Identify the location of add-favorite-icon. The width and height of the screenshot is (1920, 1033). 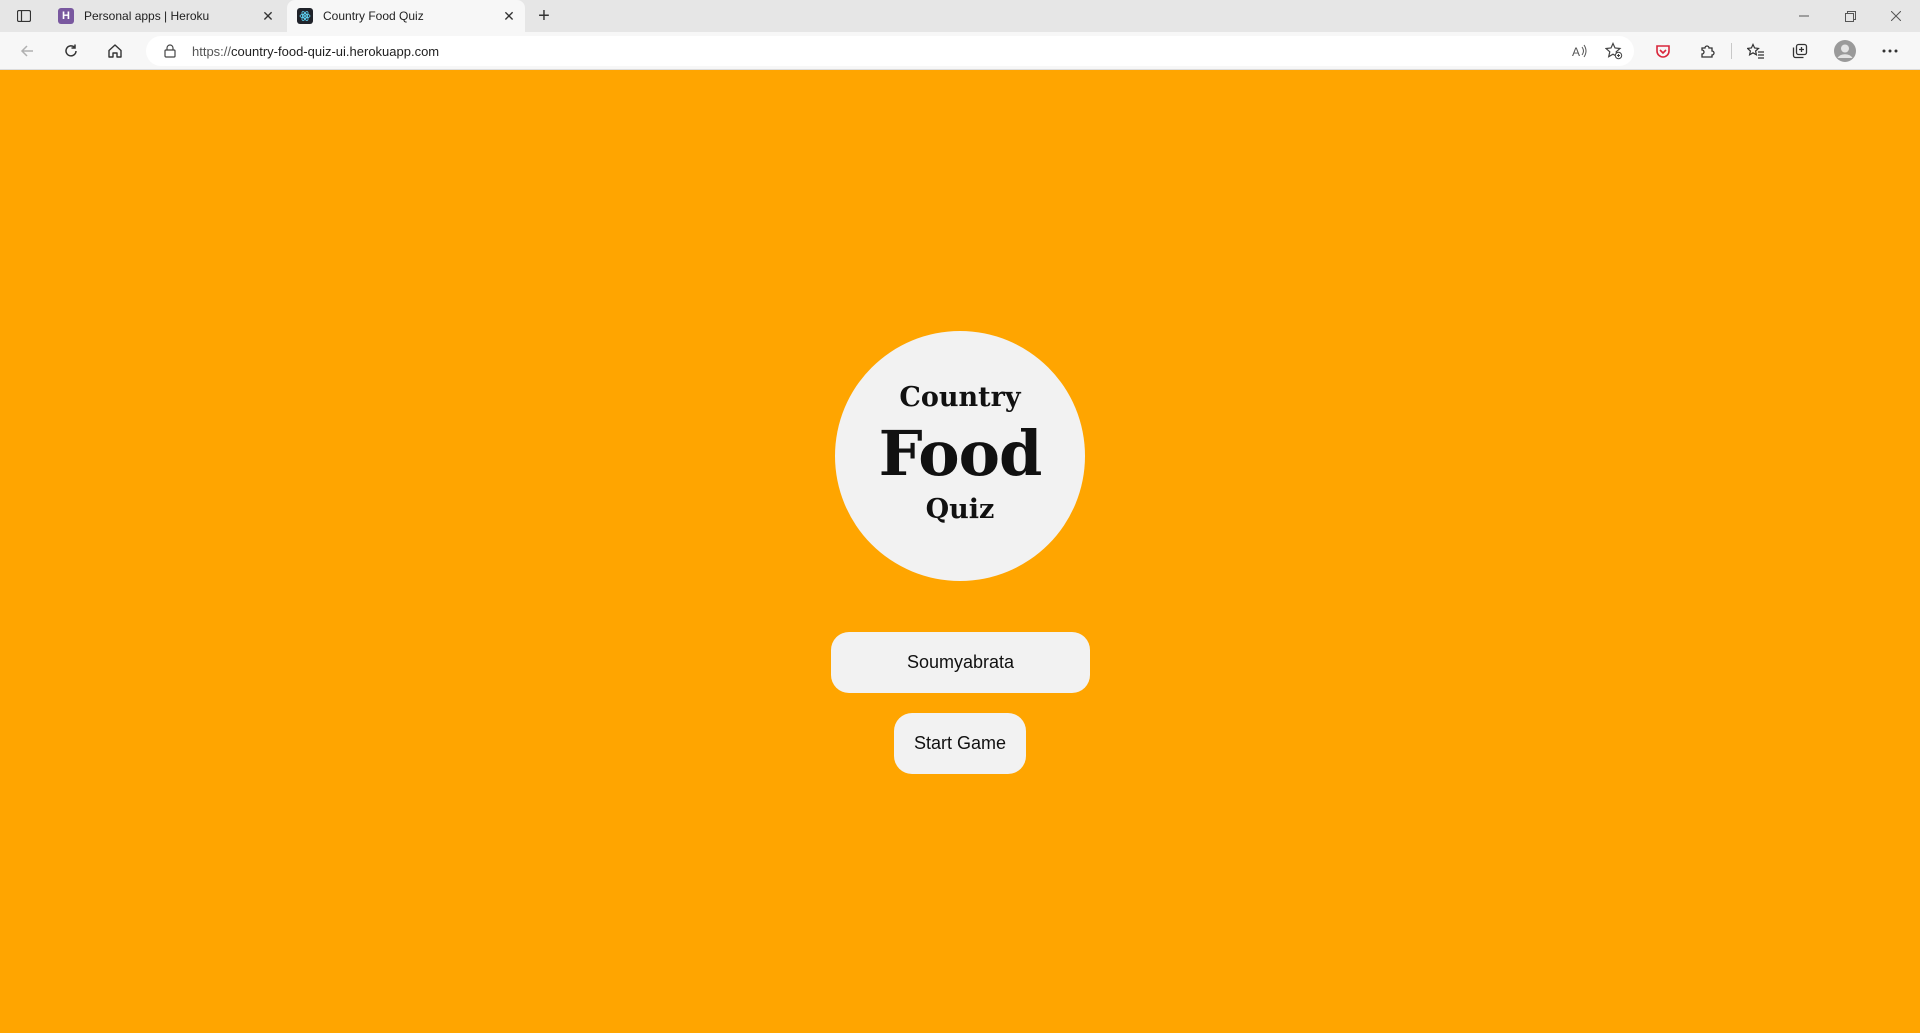
(1614, 51).